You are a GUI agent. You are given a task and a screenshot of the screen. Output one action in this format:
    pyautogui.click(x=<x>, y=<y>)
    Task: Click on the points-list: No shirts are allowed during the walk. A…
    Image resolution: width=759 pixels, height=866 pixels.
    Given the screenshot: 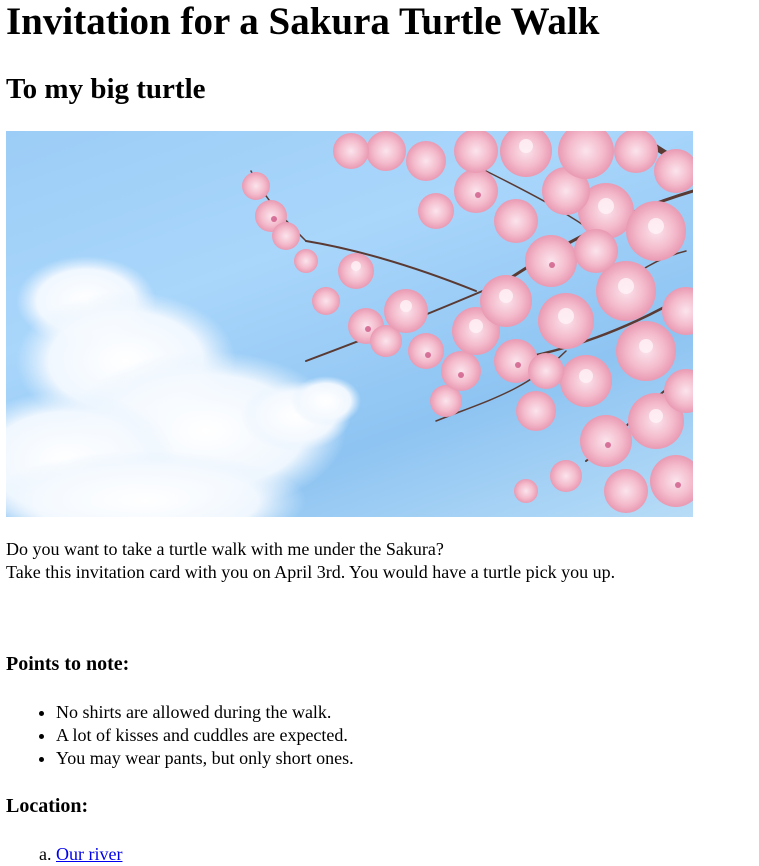 What is the action you would take?
    pyautogui.click(x=180, y=735)
    